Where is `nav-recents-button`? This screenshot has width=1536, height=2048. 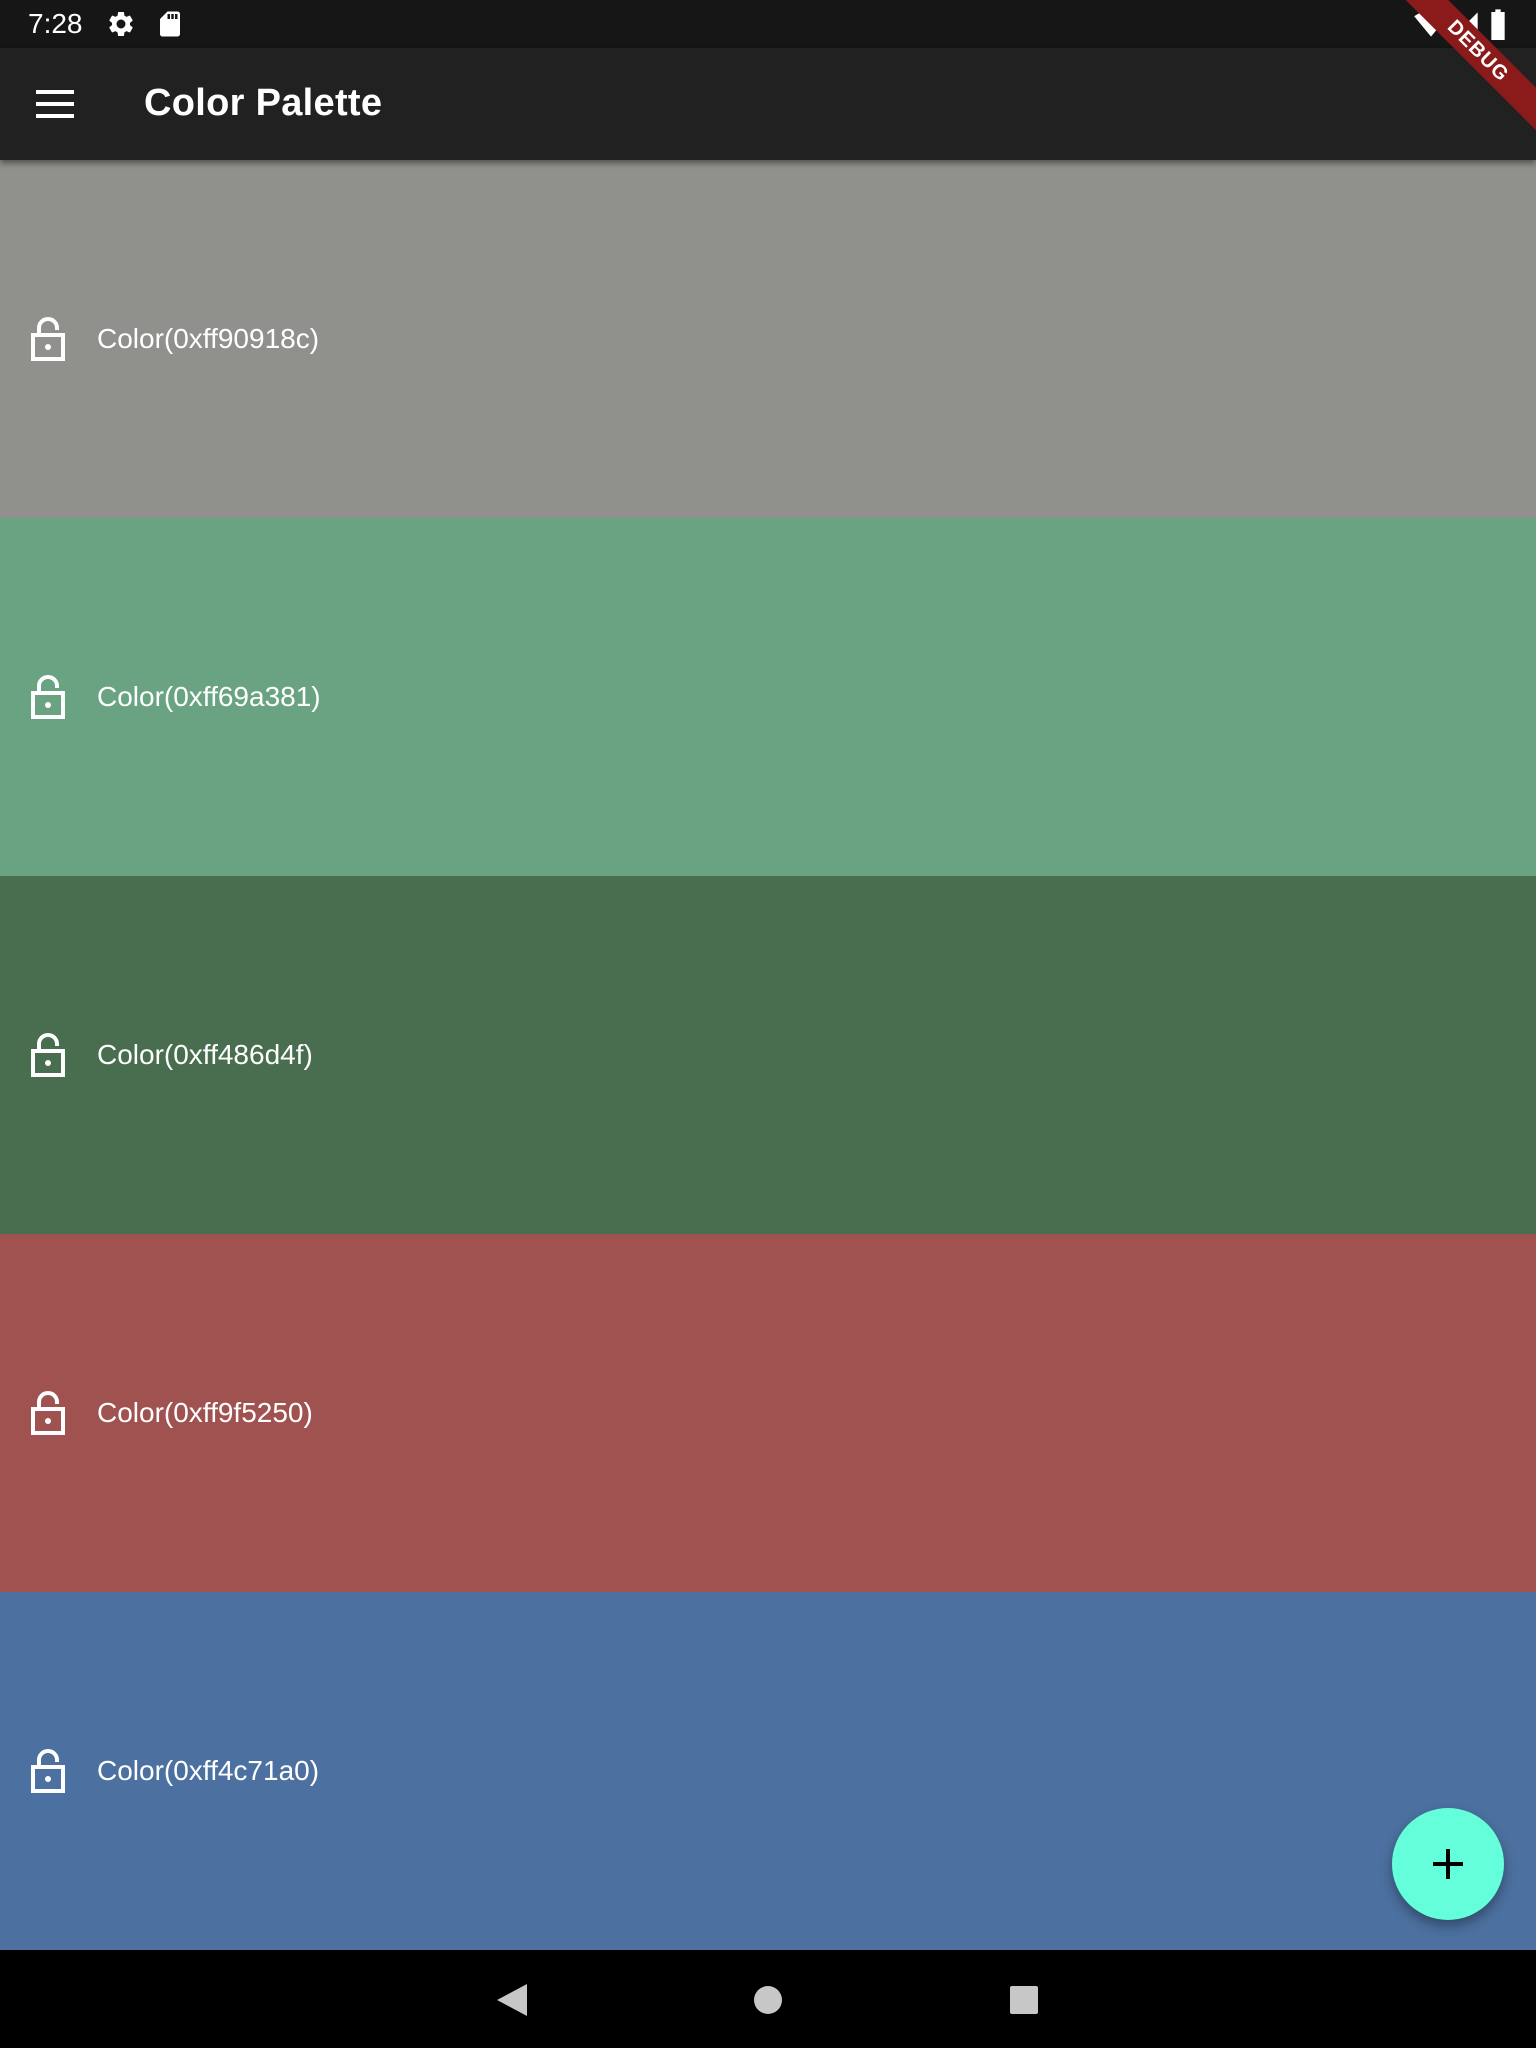 nav-recents-button is located at coordinates (1024, 2000).